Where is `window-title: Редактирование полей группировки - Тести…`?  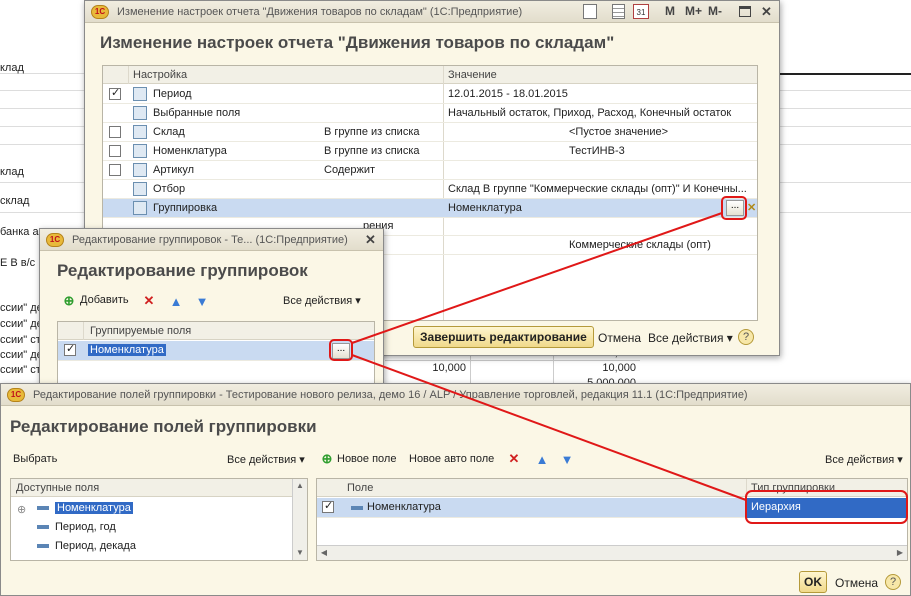
window-title: Редактирование полей группировки - Тести… is located at coordinates (390, 394).